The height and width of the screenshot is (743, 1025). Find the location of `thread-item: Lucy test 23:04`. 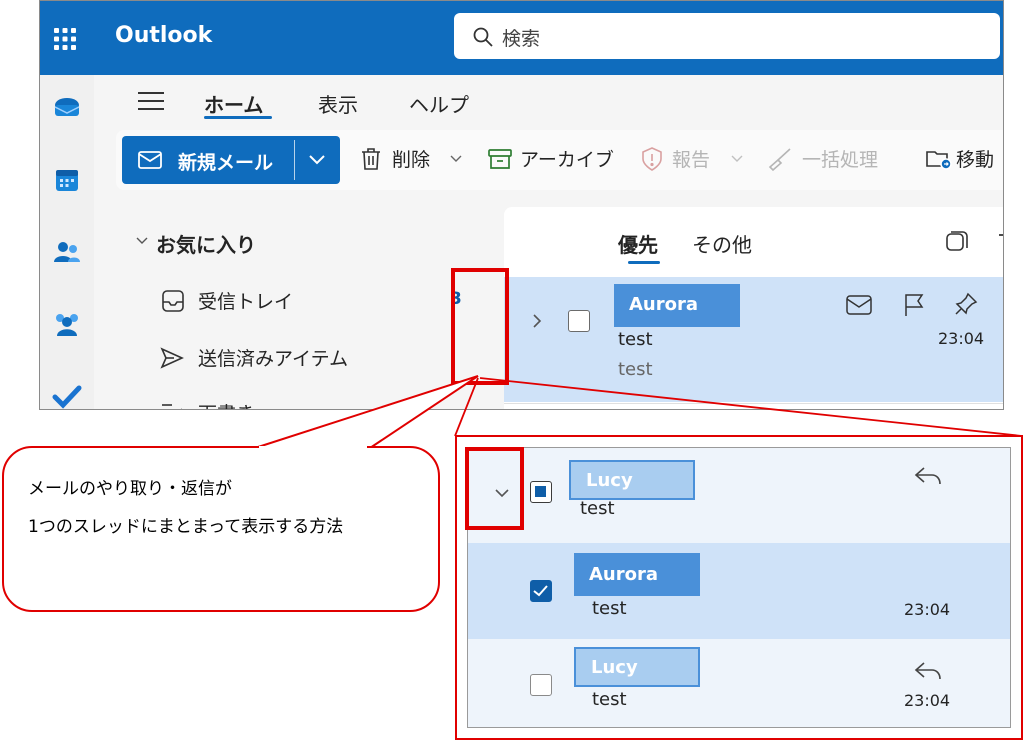

thread-item: Lucy test 23:04 is located at coordinates (739, 683).